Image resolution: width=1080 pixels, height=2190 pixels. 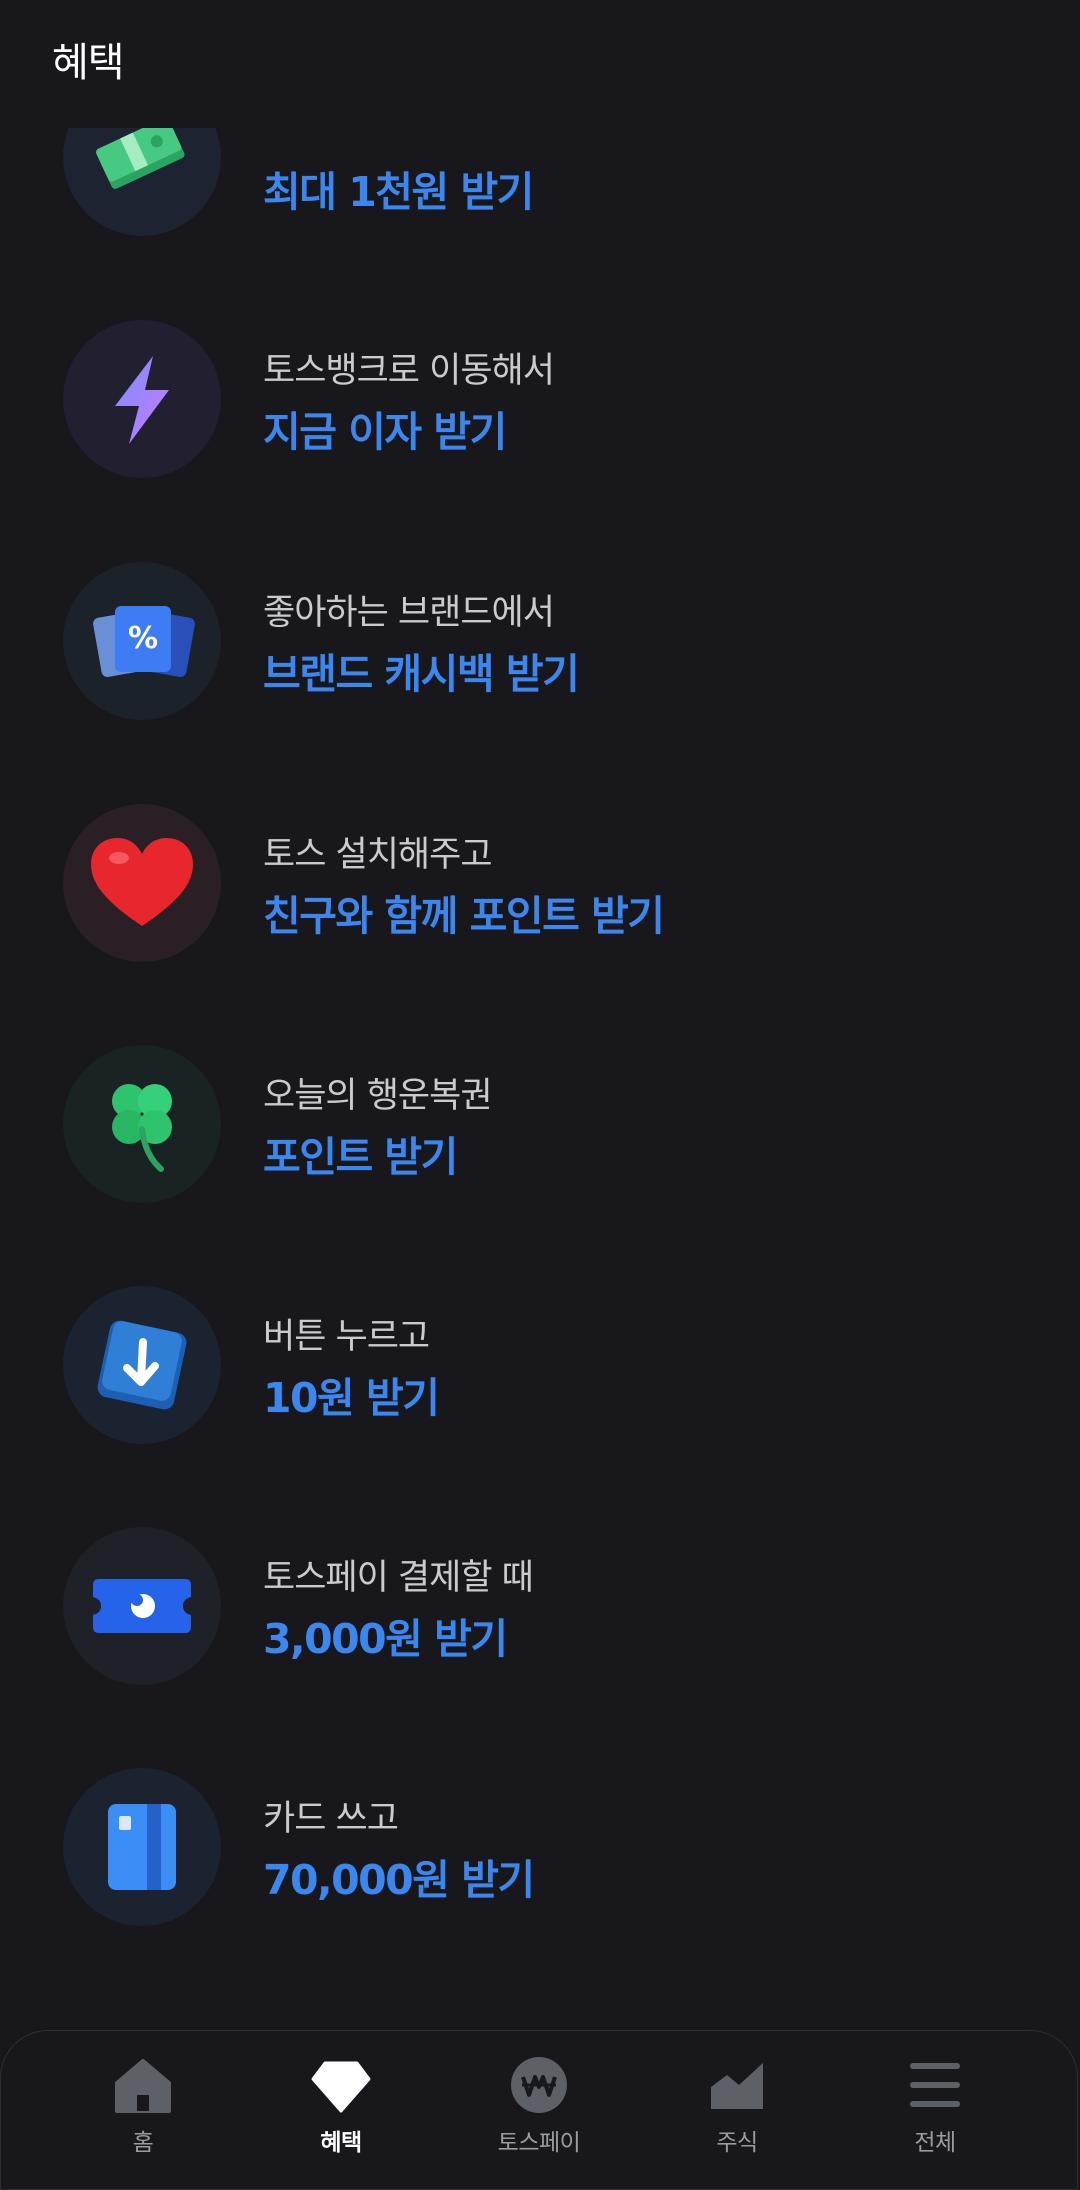 I want to click on ticket-icon, so click(x=142, y=1606).